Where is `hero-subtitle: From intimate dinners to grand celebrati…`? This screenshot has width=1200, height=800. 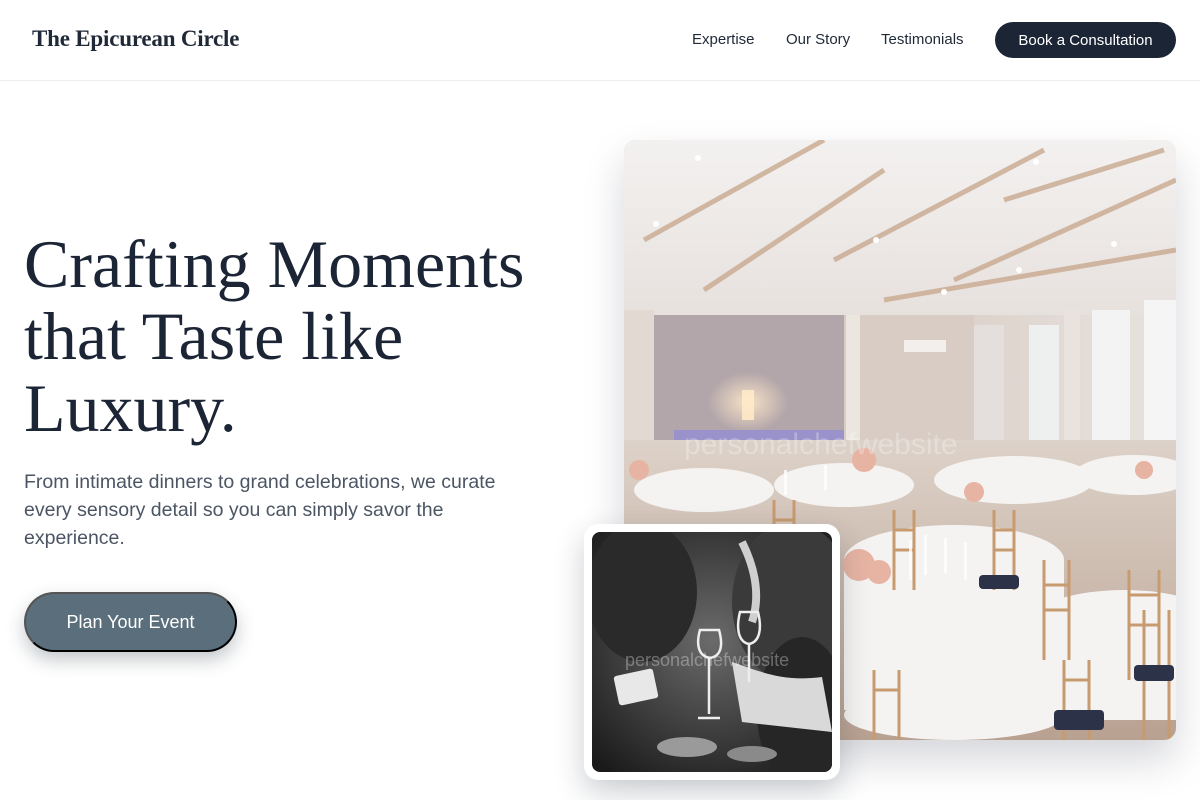
hero-subtitle: From intimate dinners to grand celebrati… is located at coordinates (260, 510).